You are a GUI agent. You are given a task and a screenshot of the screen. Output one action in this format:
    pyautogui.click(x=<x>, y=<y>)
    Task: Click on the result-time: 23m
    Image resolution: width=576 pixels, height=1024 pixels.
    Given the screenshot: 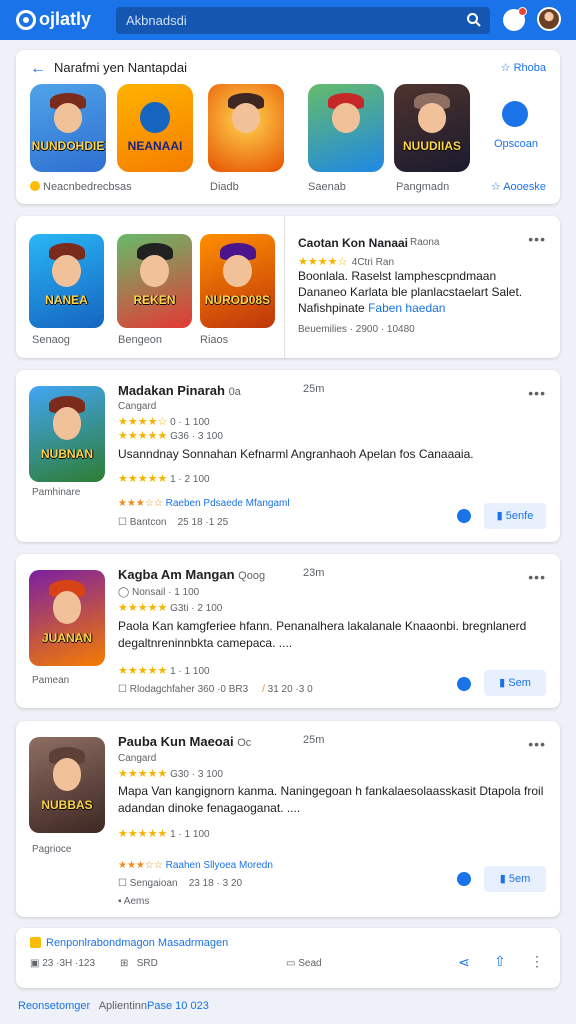 What is the action you would take?
    pyautogui.click(x=314, y=573)
    